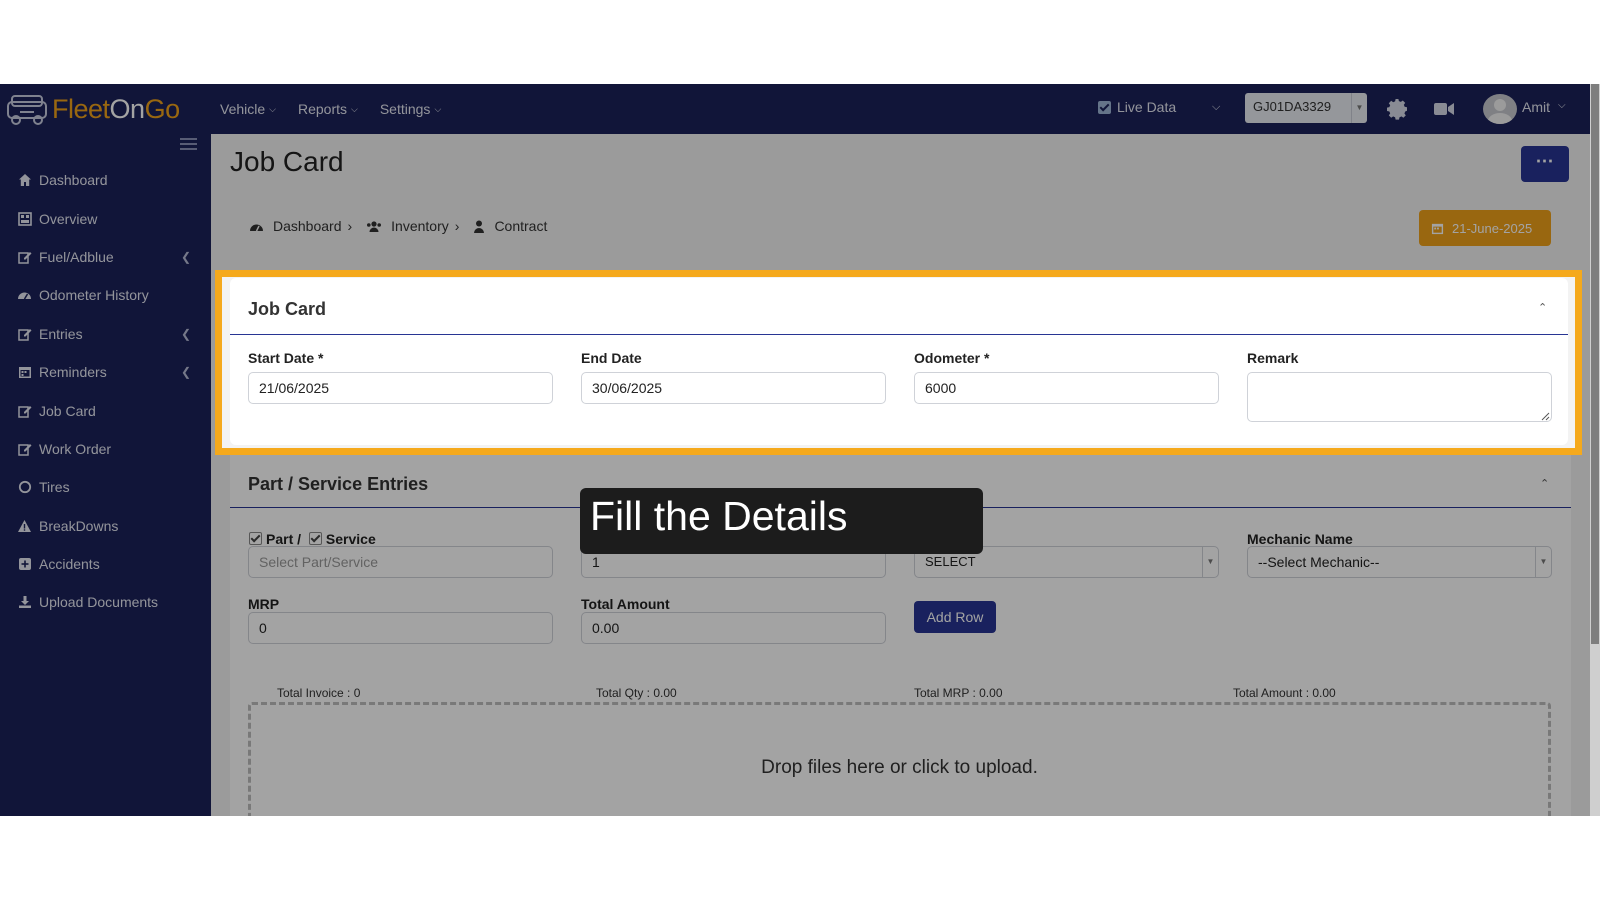  I want to click on tutorial-tooltip: Fill the Details, so click(781, 521).